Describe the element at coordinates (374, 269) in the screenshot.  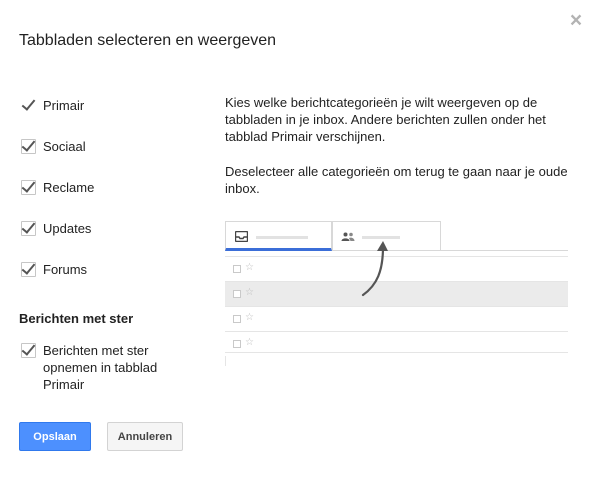
I see `curved-arrow-icon` at that location.